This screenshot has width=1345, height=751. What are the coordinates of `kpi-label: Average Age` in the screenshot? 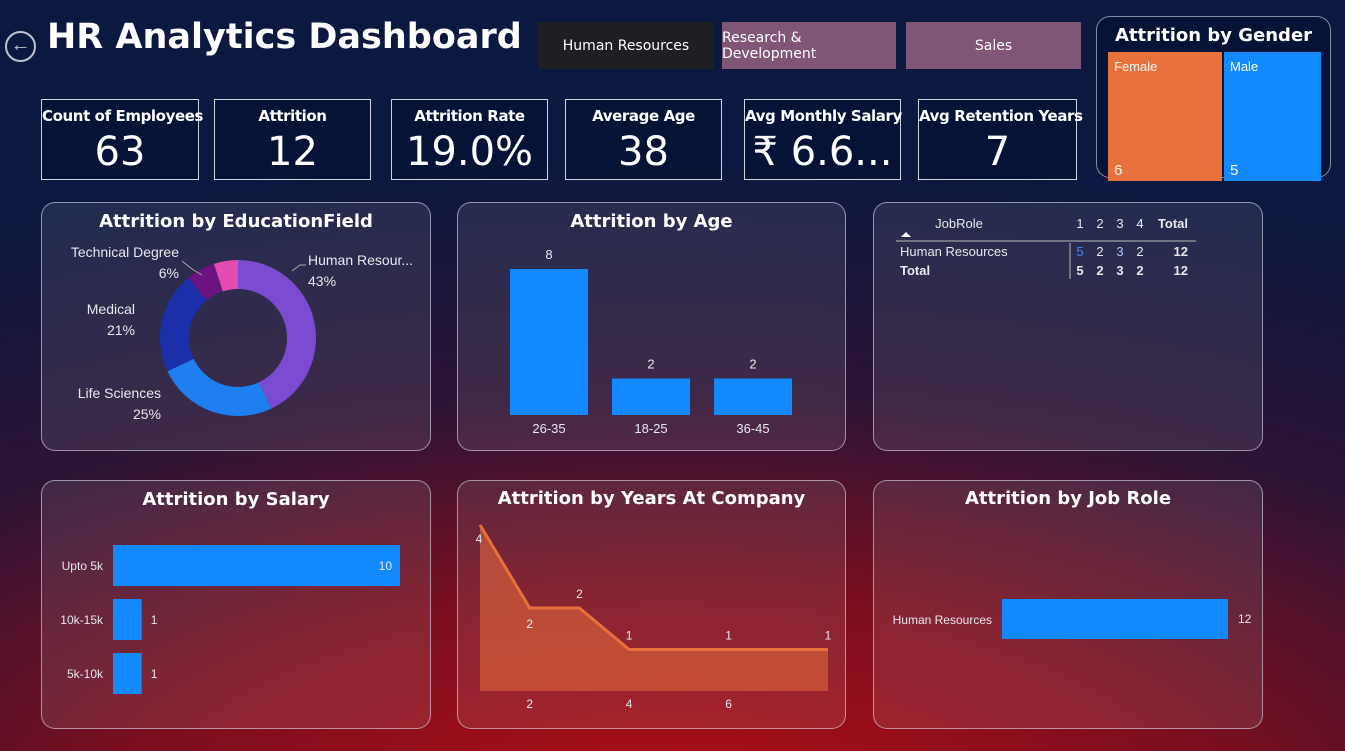 It's located at (643, 116).